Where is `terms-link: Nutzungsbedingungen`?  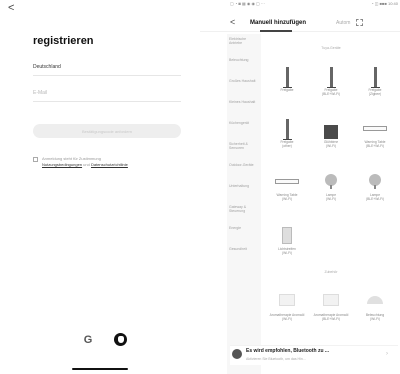
terms-link: Nutzungsbedingungen is located at coordinates (62, 164).